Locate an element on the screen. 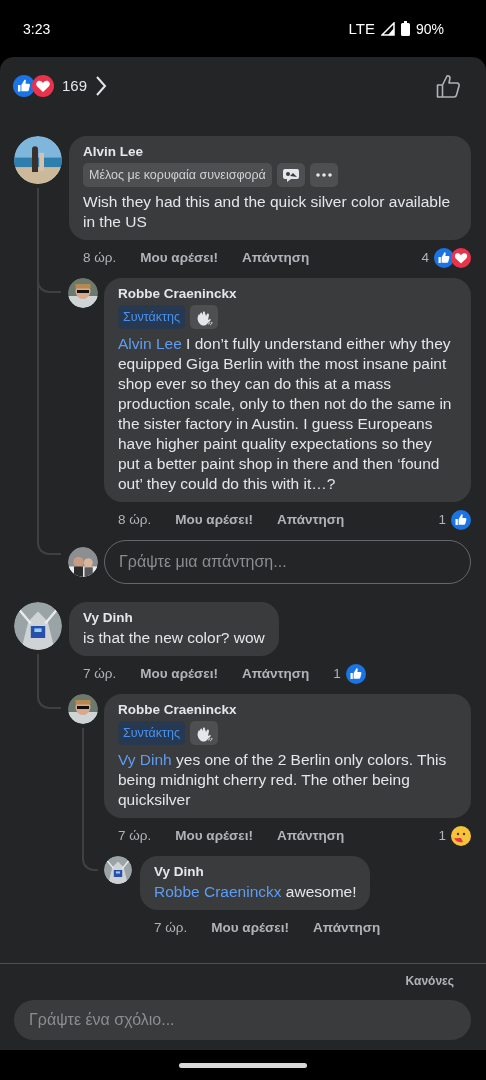 The image size is (486, 1080). reaction-count: 4 is located at coordinates (425, 257).